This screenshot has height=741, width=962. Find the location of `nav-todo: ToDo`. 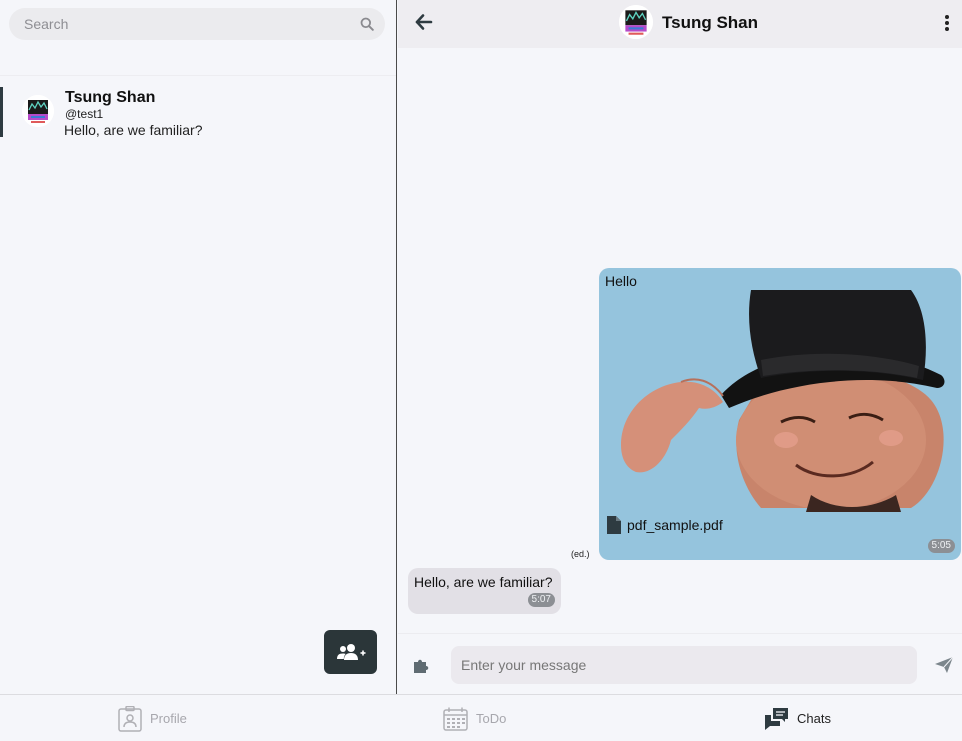

nav-todo: ToDo is located at coordinates (474, 718).